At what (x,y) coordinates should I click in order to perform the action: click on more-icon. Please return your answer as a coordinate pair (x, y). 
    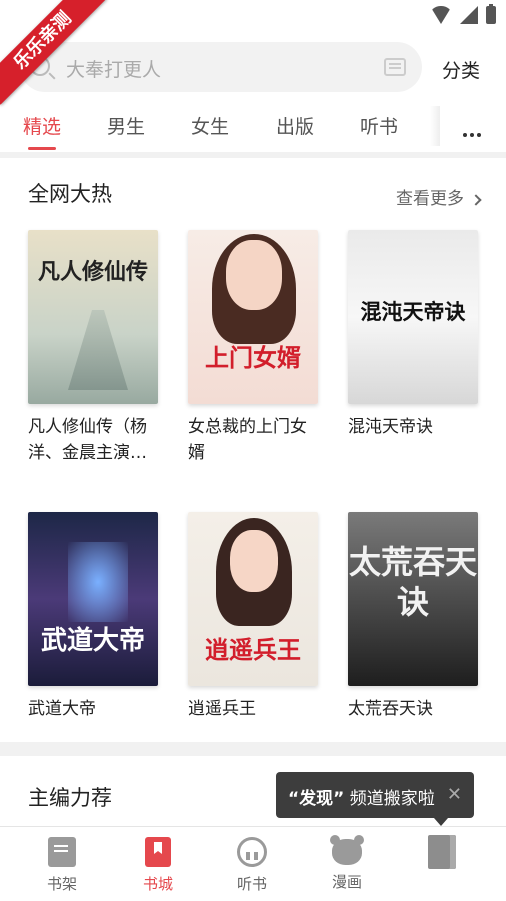
    Looking at the image, I should click on (474, 129).